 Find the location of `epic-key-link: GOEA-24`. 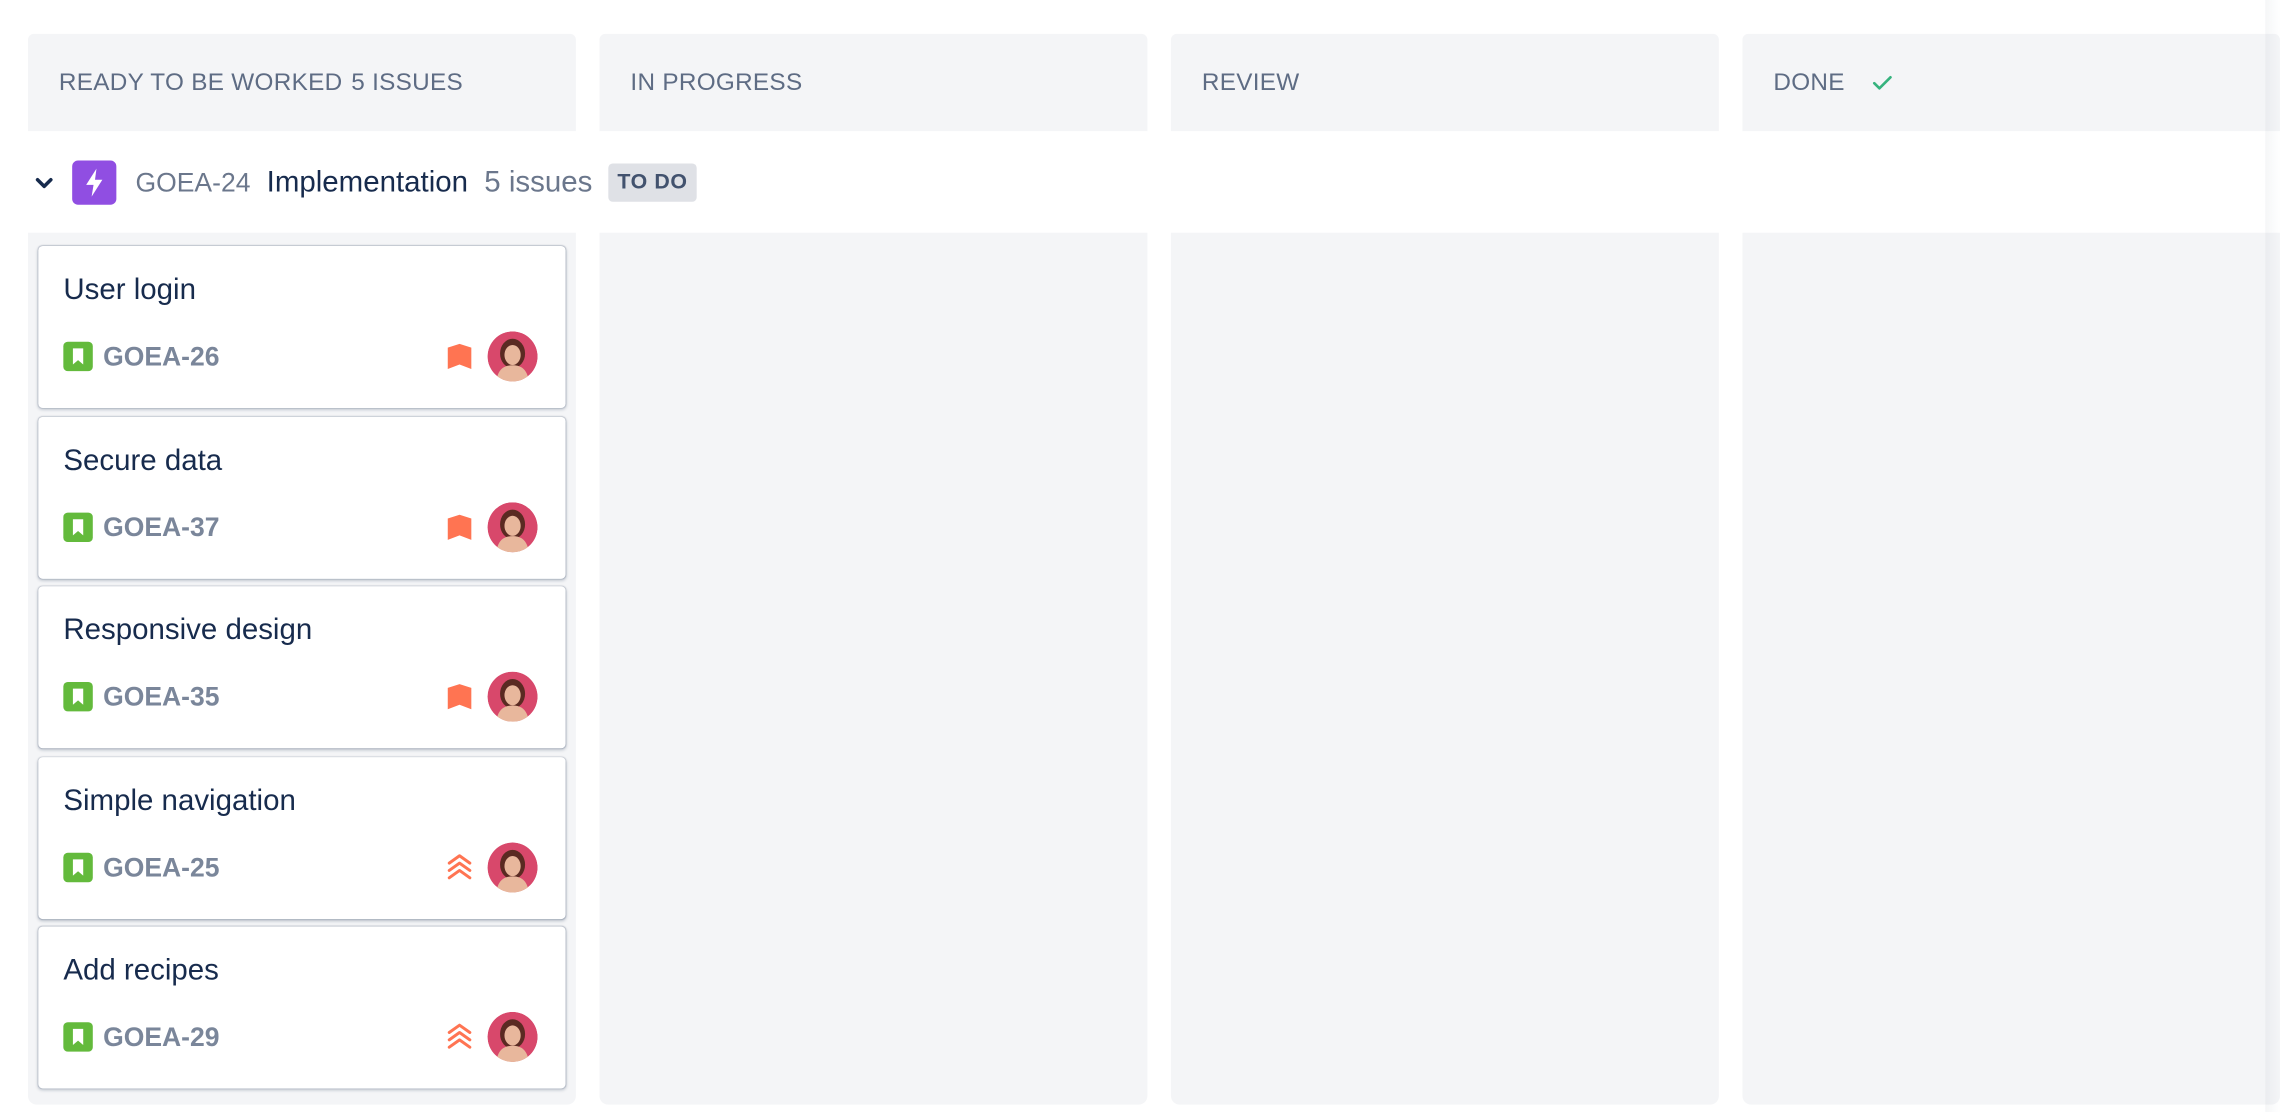

epic-key-link: GOEA-24 is located at coordinates (193, 182).